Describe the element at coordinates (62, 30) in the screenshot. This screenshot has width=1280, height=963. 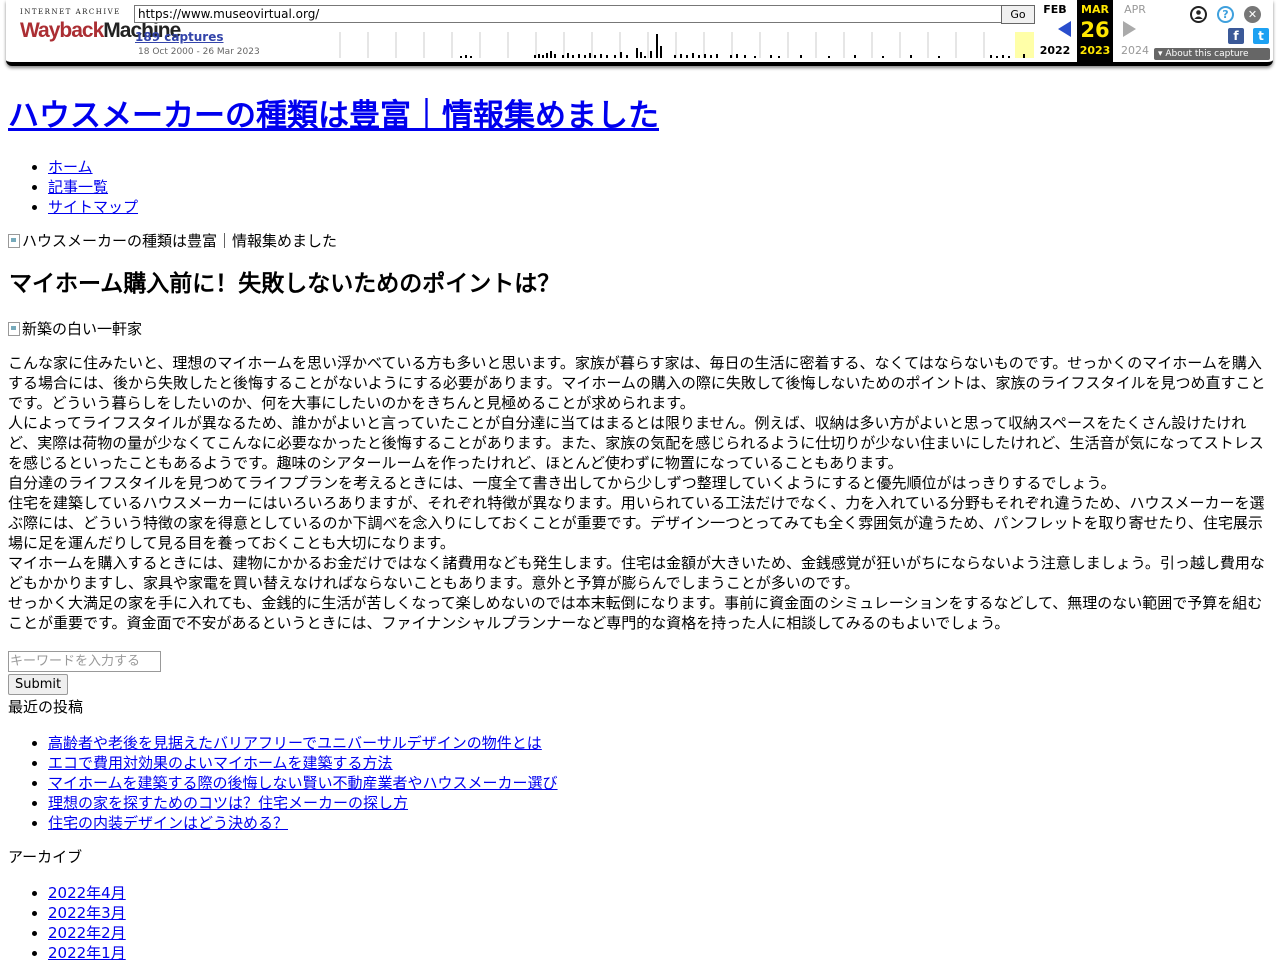
I see `logo-wayback: Wayback` at that location.